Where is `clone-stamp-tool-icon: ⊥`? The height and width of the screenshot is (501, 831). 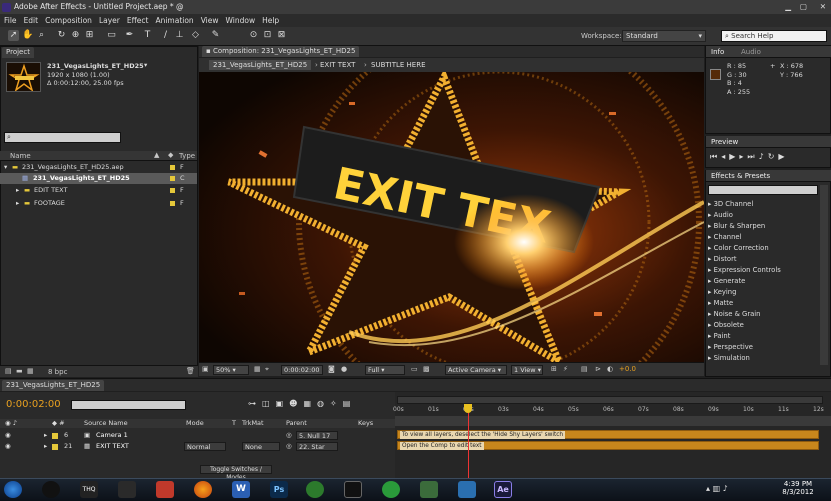 clone-stamp-tool-icon: ⊥ is located at coordinates (179, 35).